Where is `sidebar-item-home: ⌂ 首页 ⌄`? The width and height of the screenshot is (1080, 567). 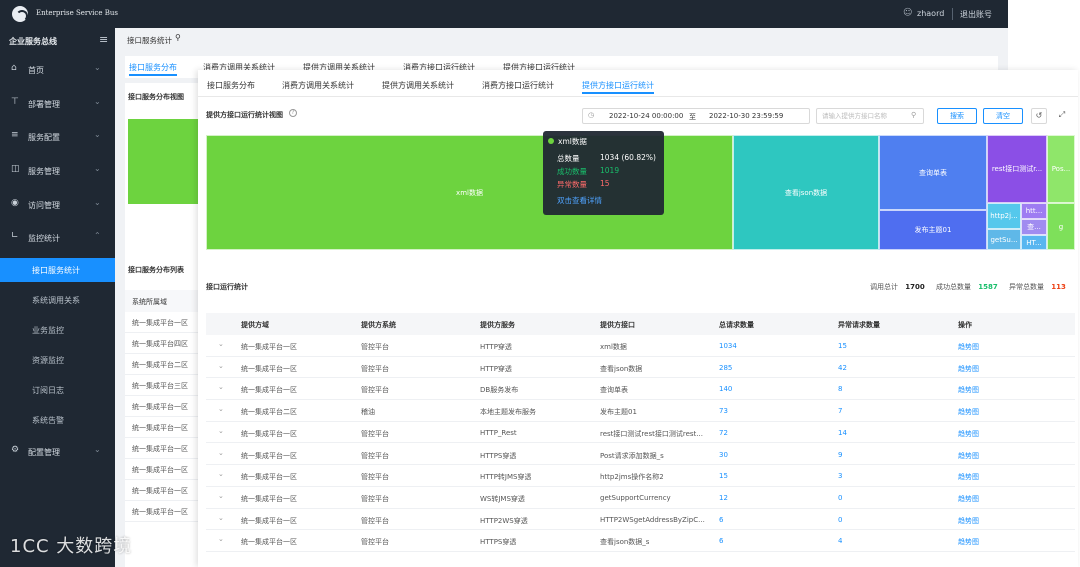 sidebar-item-home: ⌂ 首页 ⌄ is located at coordinates (57, 70).